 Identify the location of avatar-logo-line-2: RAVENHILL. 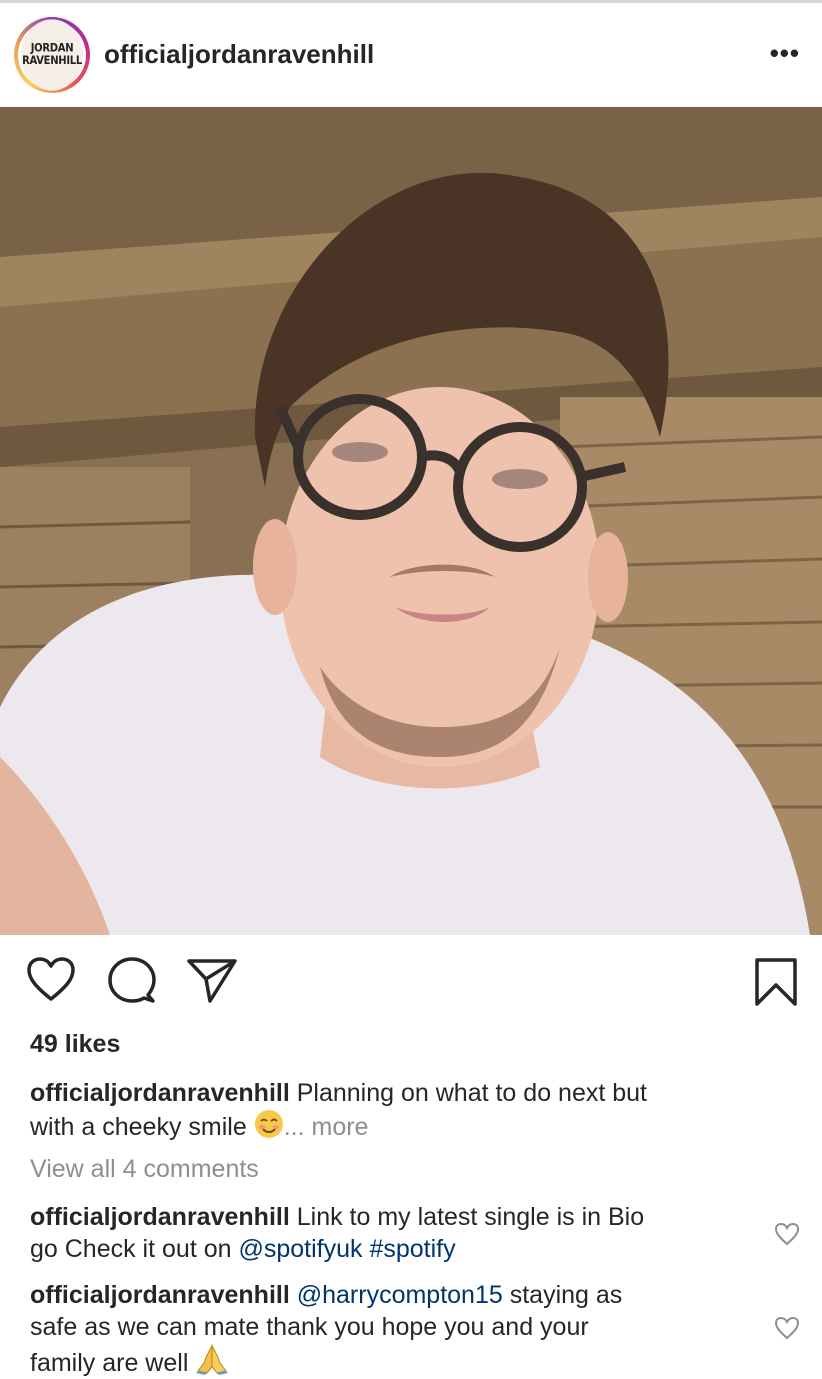
(52, 61).